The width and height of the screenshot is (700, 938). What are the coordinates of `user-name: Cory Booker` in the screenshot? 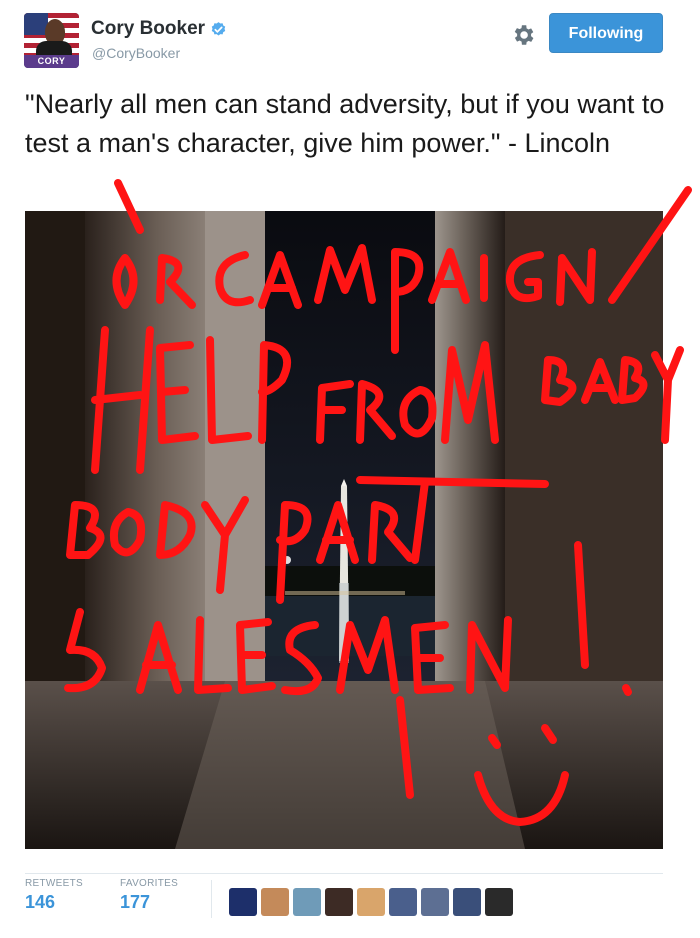 It's located at (148, 29).